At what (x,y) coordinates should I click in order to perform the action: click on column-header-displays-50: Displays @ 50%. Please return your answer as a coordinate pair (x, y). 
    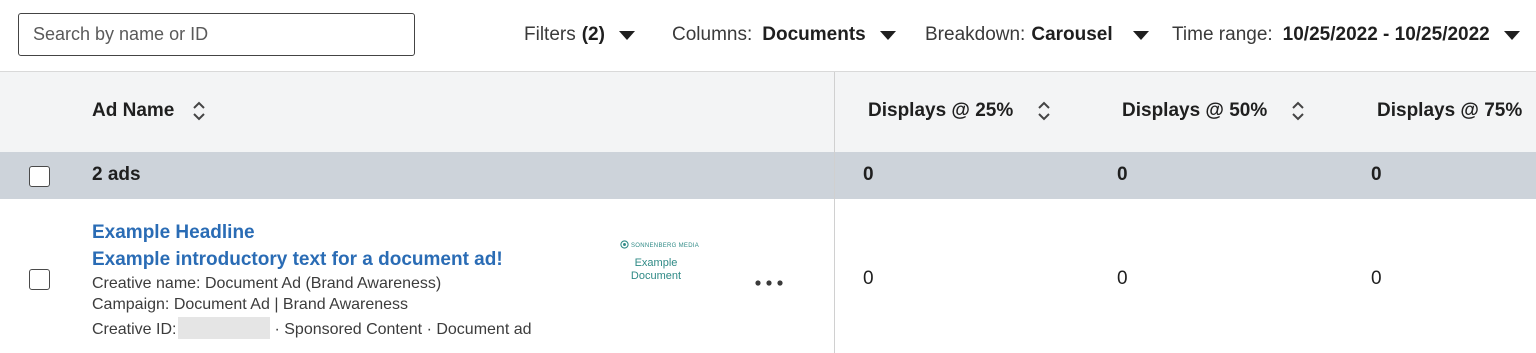
    Looking at the image, I should click on (1213, 111).